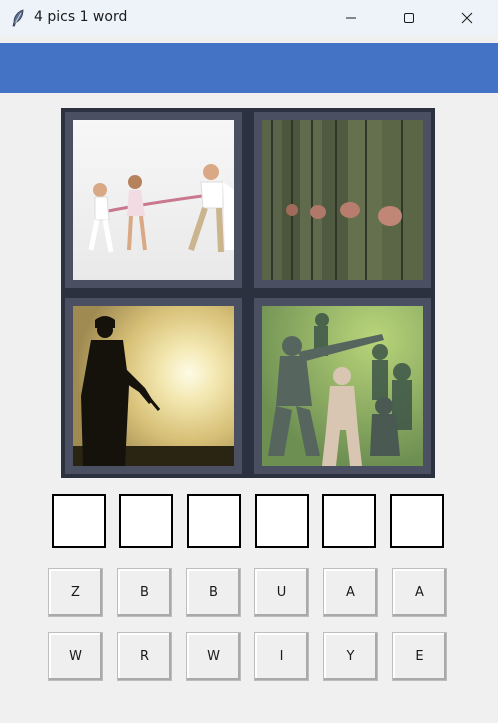 Image resolution: width=498 pixels, height=723 pixels. What do you see at coordinates (281, 656) in the screenshot?
I see `letter-button-i: I` at bounding box center [281, 656].